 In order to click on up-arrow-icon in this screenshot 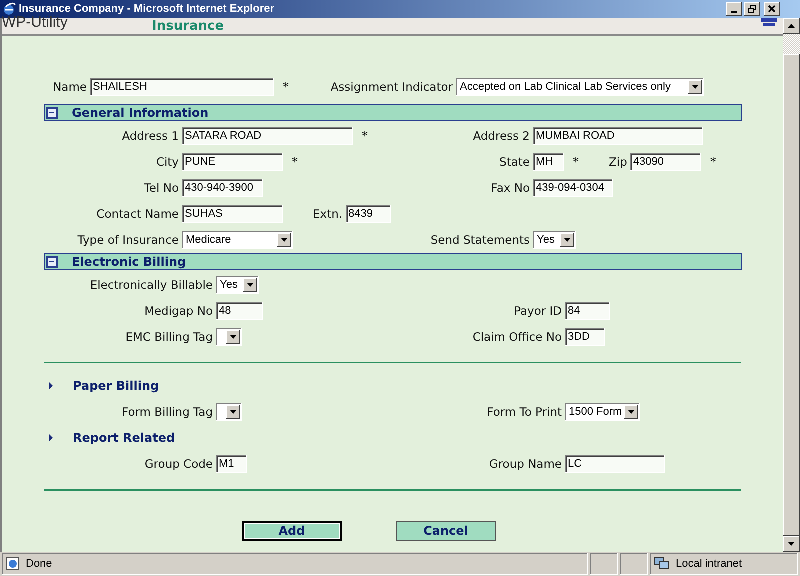, I will do `click(791, 26)`.